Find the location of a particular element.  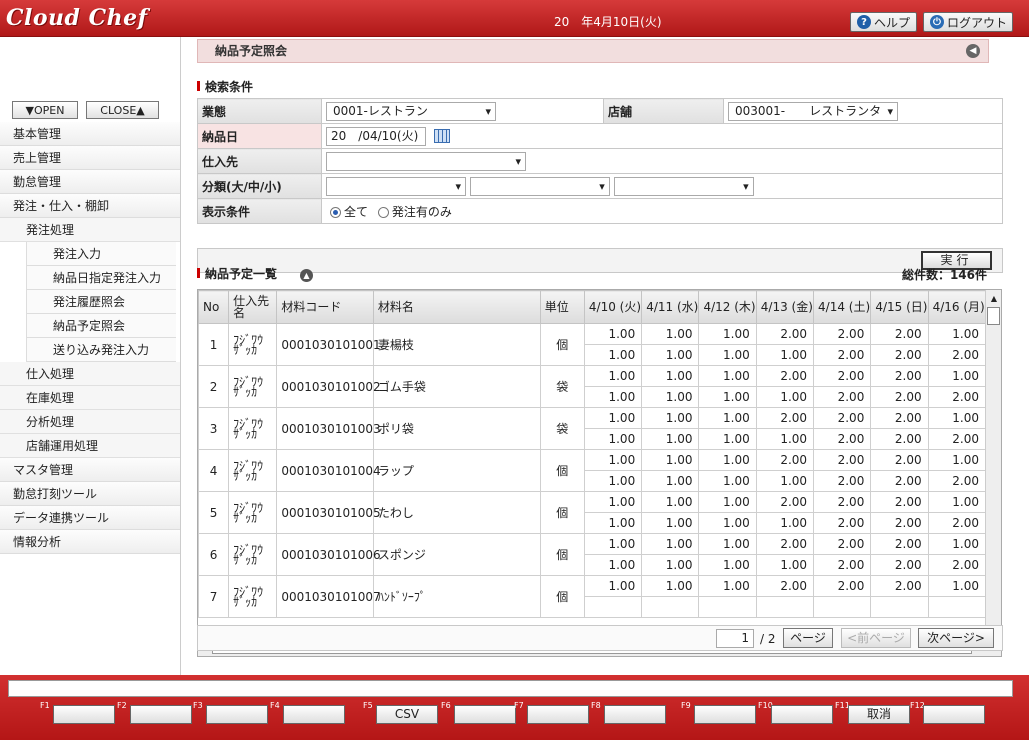

sidebar-item: 勤怠管理 is located at coordinates (90, 182).